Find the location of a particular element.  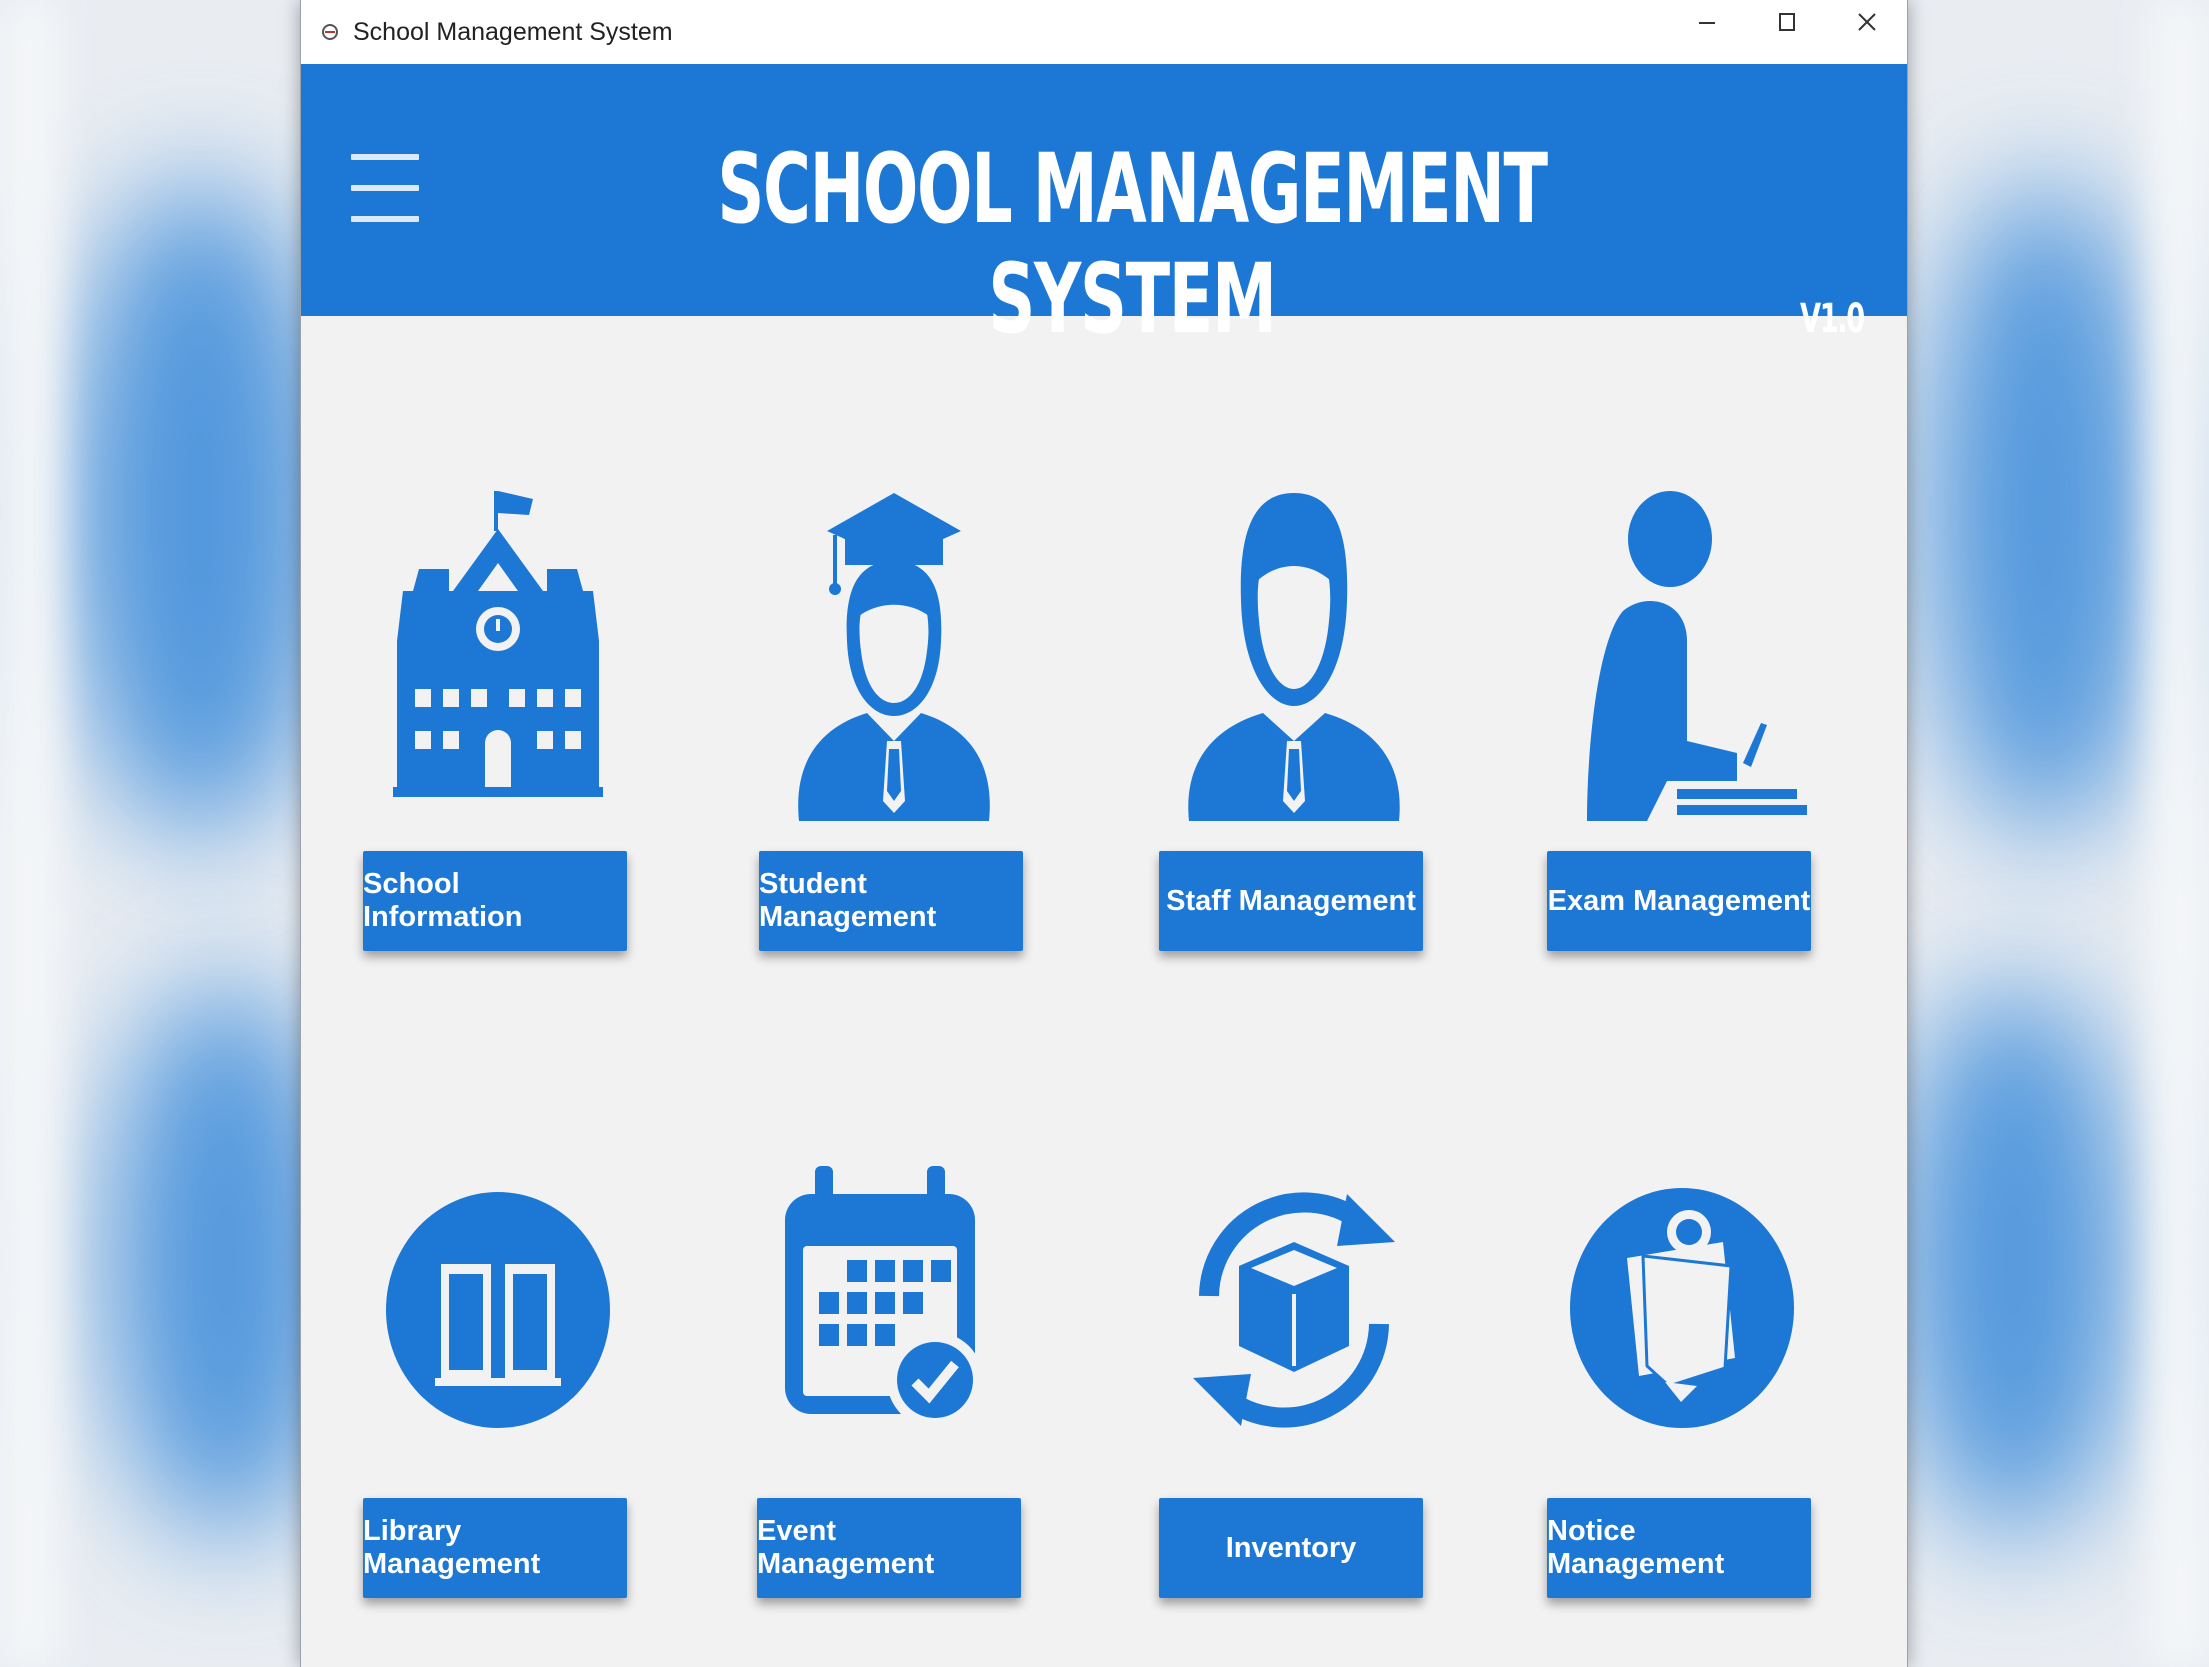

minimize-button is located at coordinates (1707, 22).